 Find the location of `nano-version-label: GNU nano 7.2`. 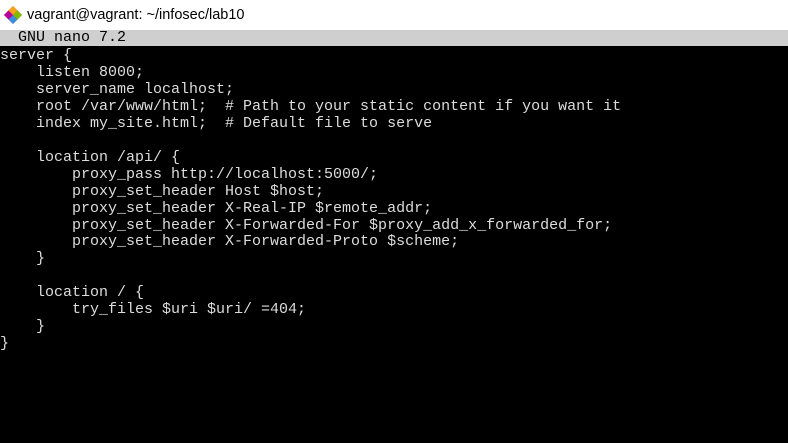

nano-version-label: GNU nano 7.2 is located at coordinates (72, 38).